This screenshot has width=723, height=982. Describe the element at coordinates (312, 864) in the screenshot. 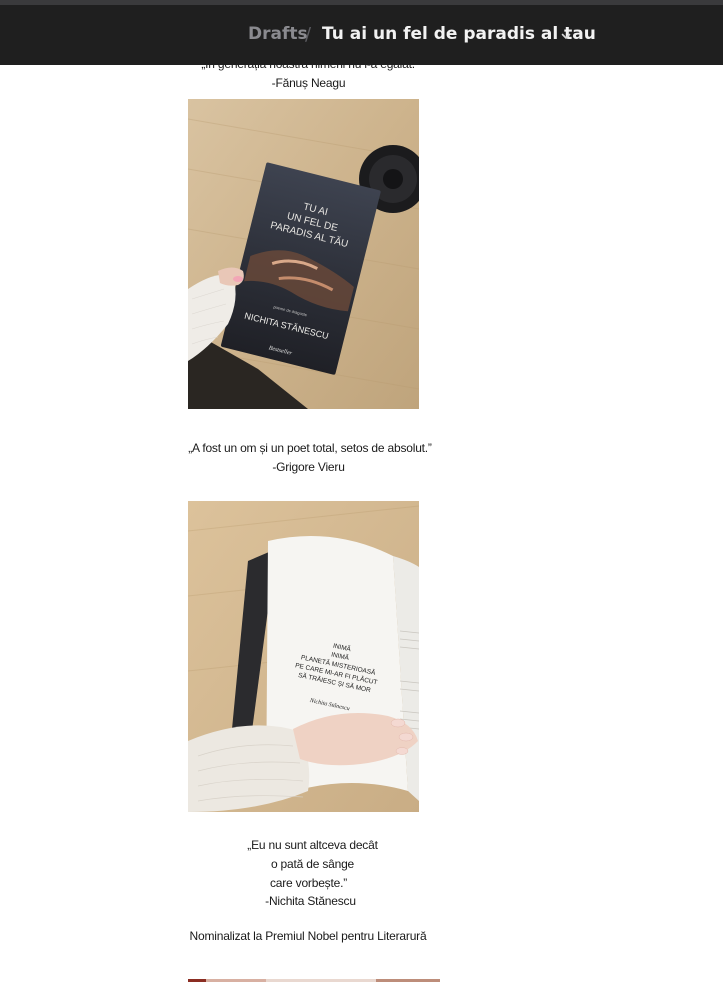

I see `quote-text: o pată de sânge` at that location.